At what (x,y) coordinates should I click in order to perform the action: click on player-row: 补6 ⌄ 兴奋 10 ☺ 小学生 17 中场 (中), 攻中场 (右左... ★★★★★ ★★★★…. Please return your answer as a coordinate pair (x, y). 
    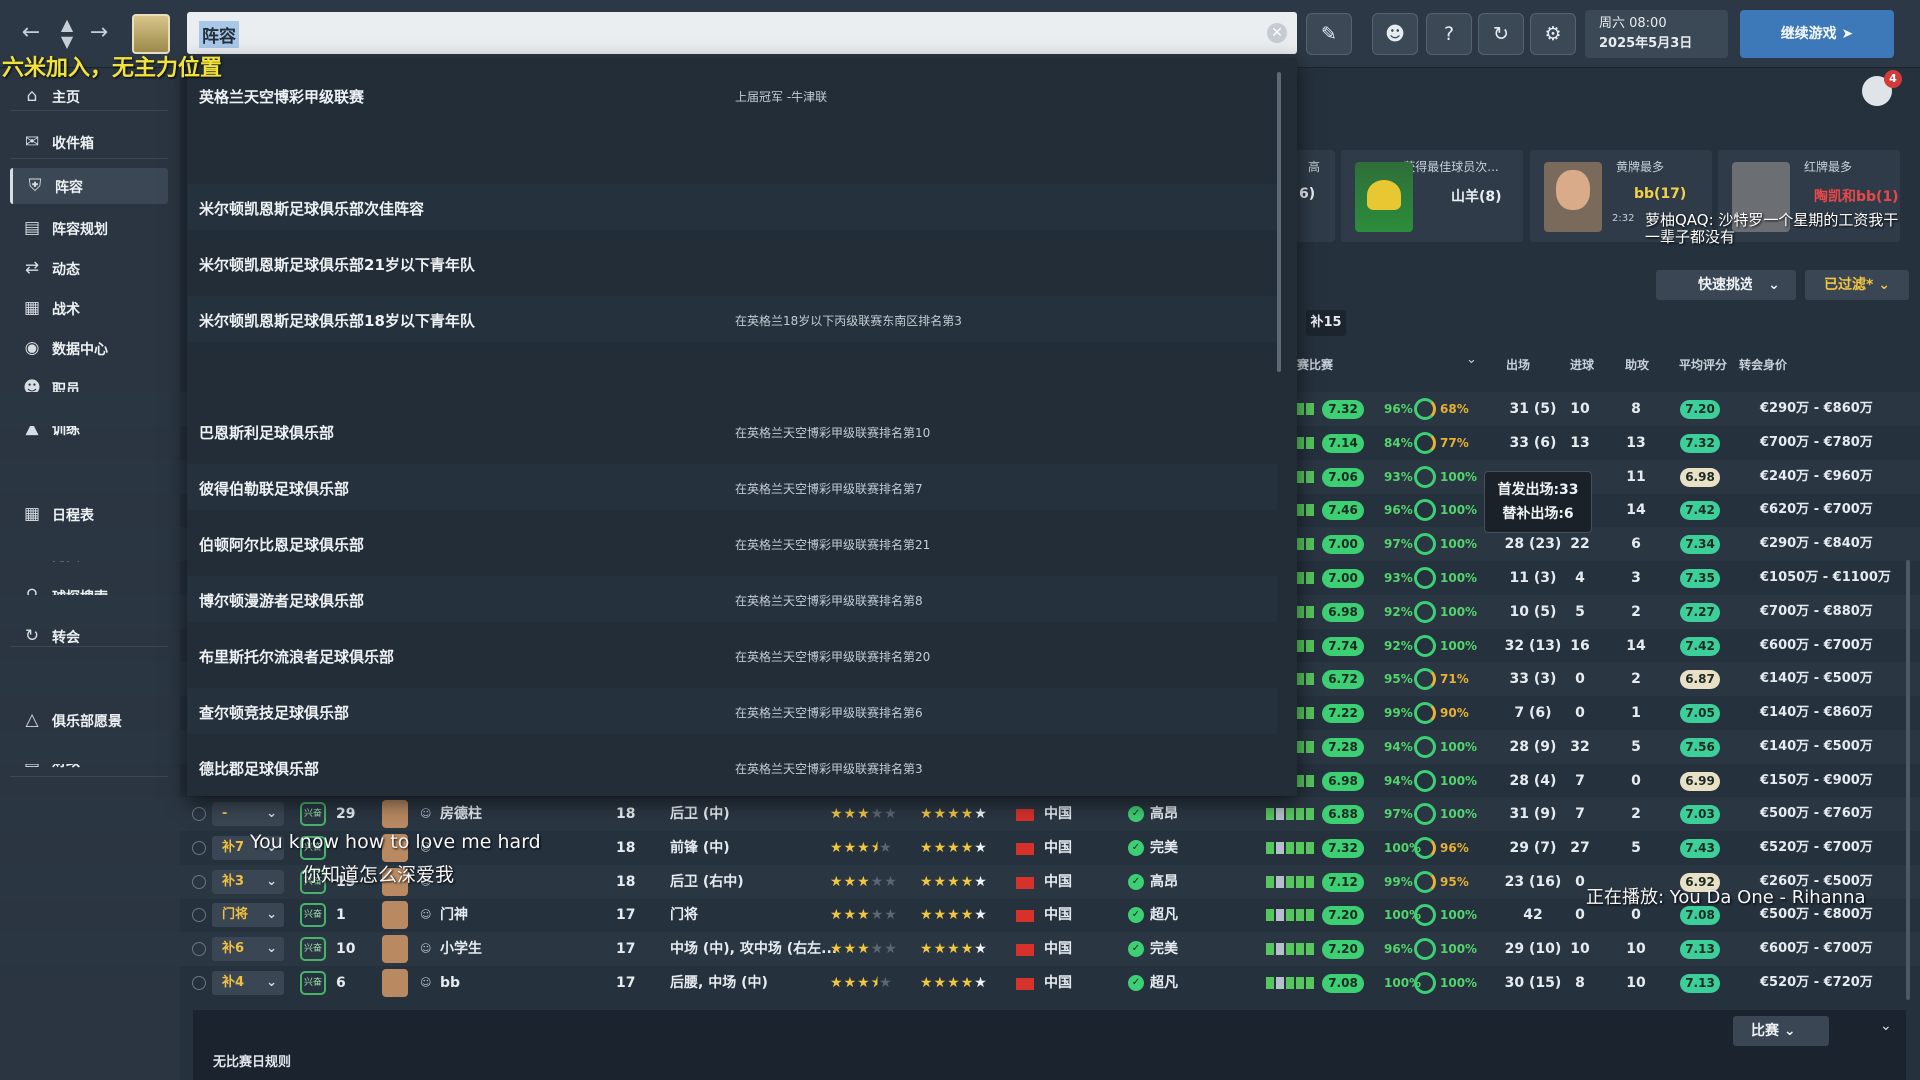
    Looking at the image, I should click on (960, 949).